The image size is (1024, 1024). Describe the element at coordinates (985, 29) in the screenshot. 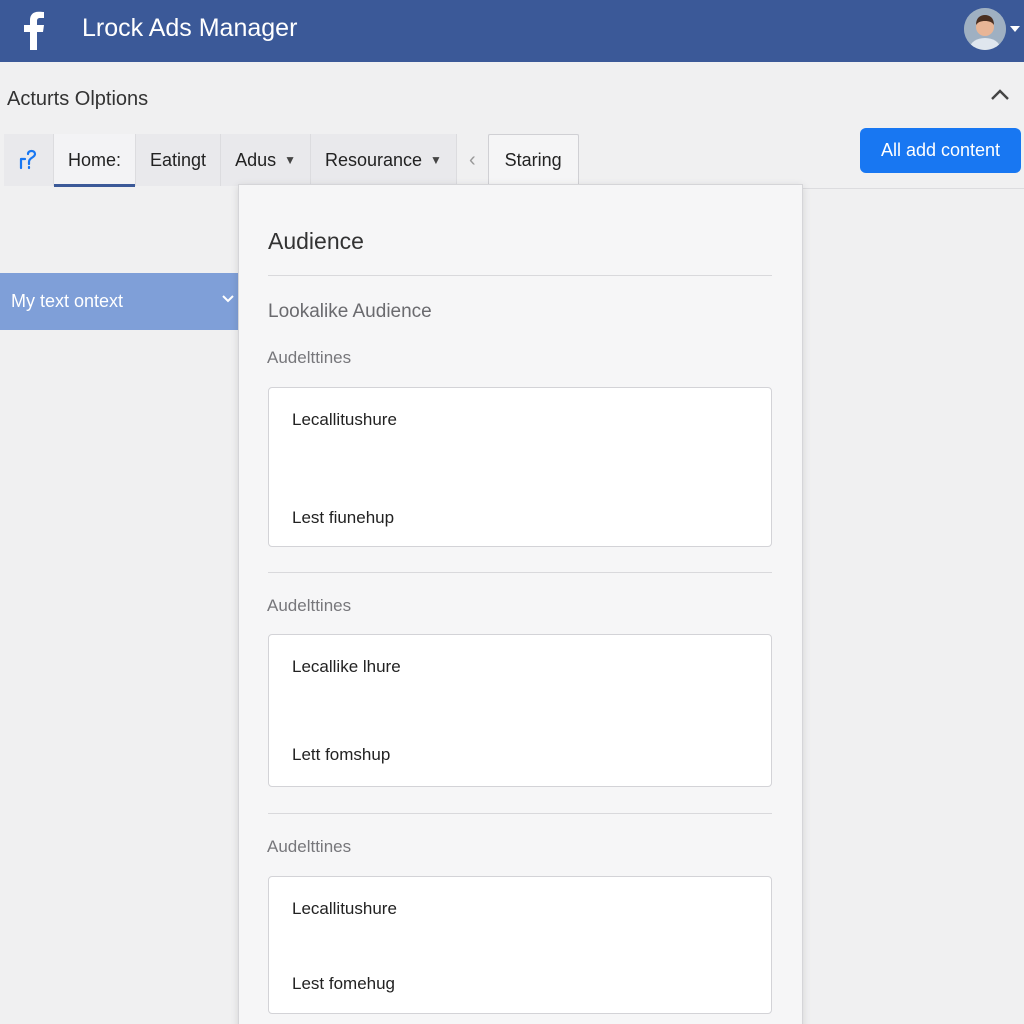

I see `user-avatar` at that location.